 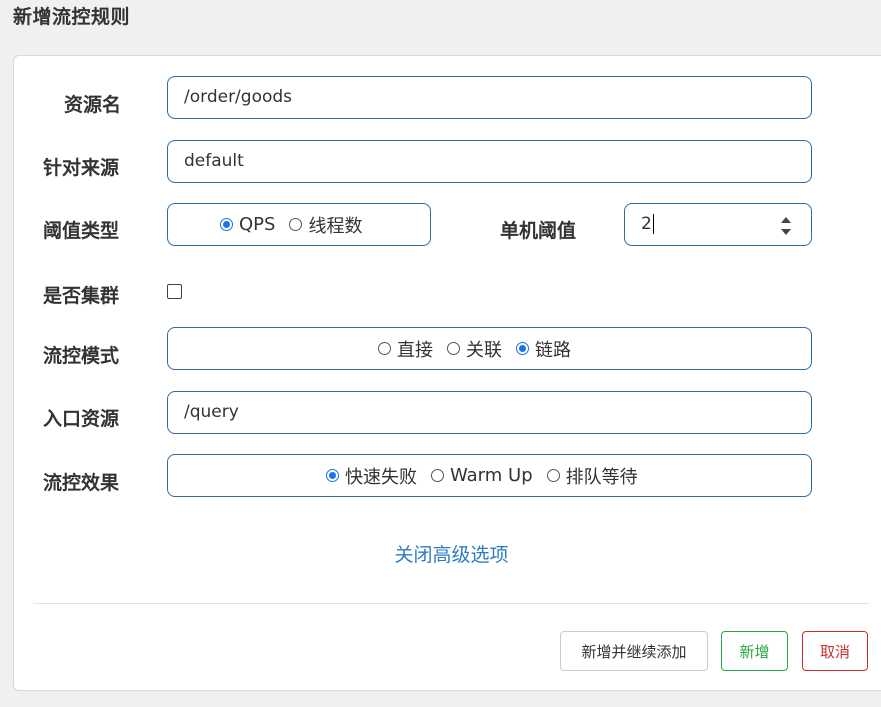 I want to click on origin-value: default, so click(x=214, y=161).